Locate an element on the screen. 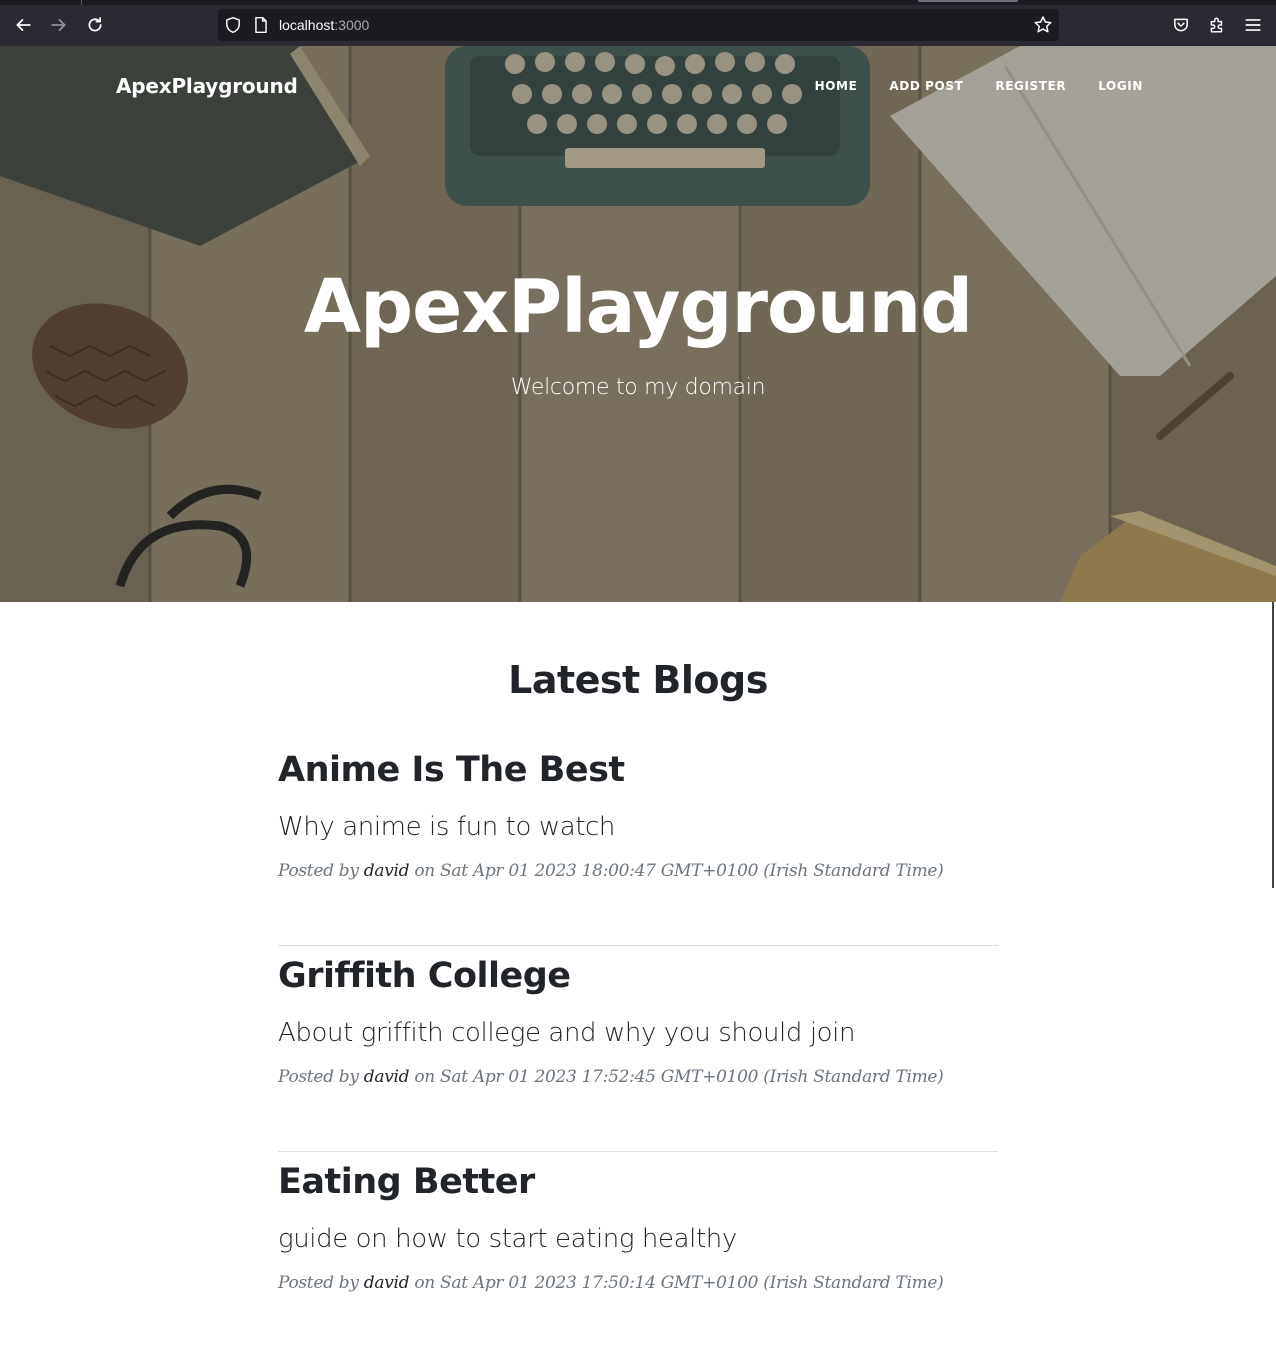 Image resolution: width=1276 pixels, height=1351 pixels. forward-arrow-icon is located at coordinates (58, 25).